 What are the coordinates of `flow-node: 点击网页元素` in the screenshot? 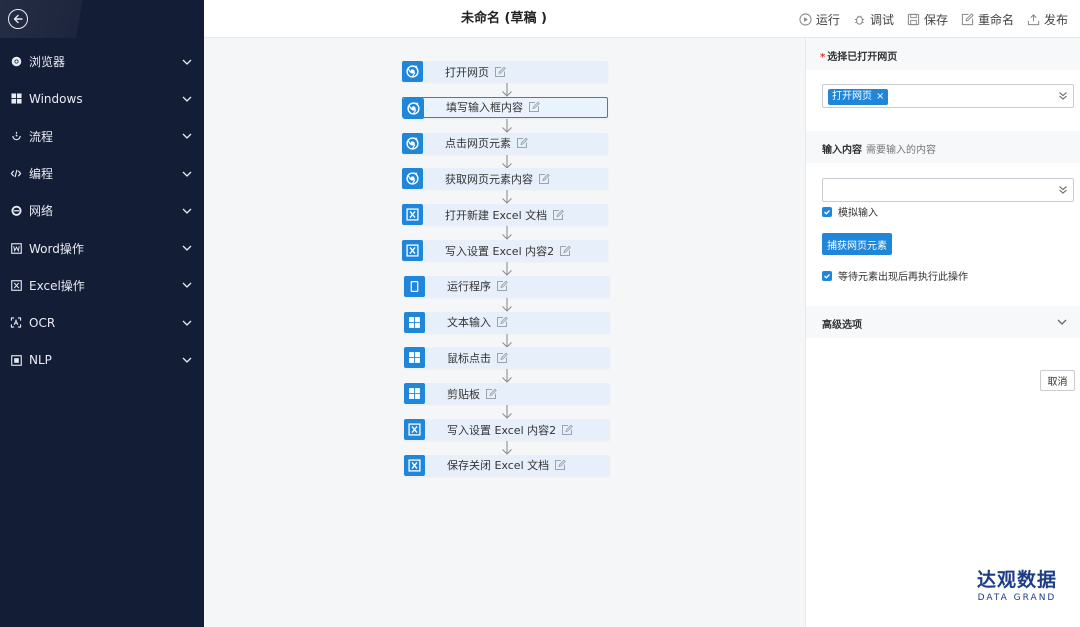 It's located at (505, 143).